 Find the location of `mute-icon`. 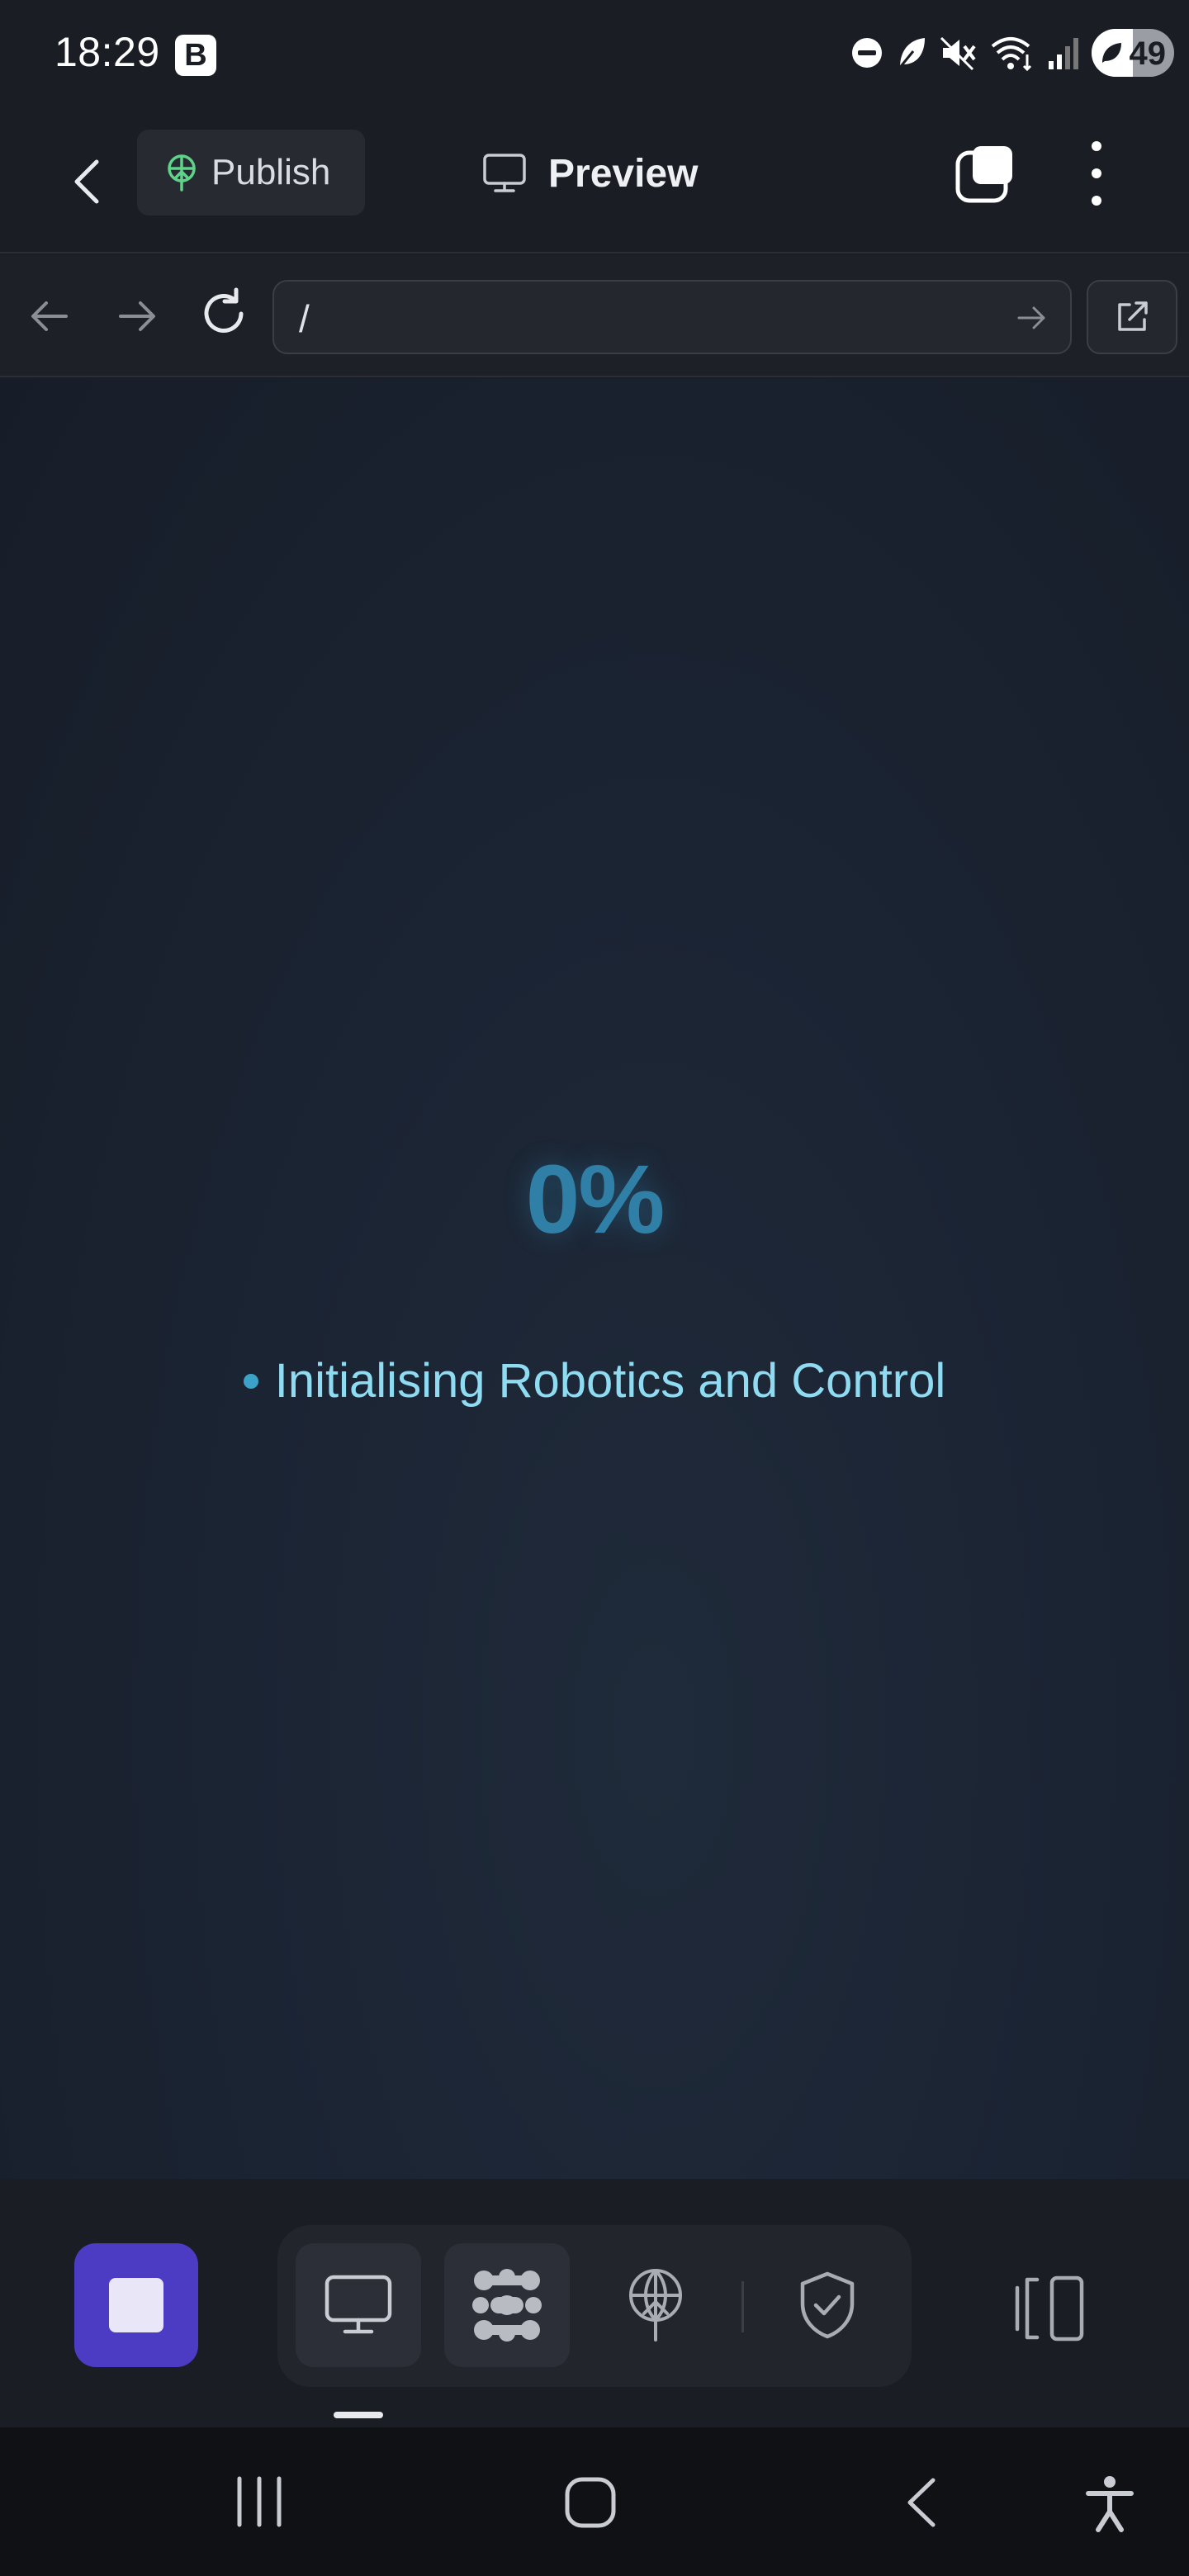

mute-icon is located at coordinates (958, 53).